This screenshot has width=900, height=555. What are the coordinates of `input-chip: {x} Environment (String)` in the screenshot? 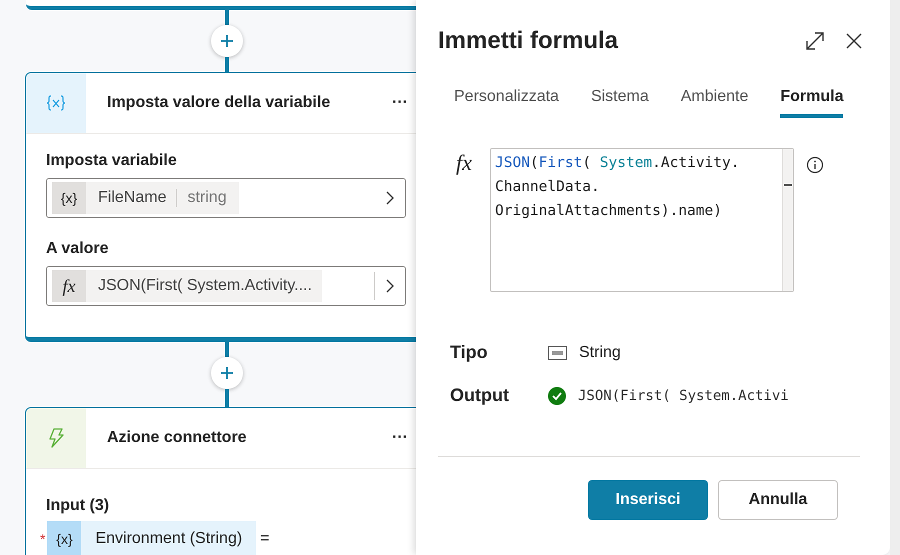 It's located at (151, 538).